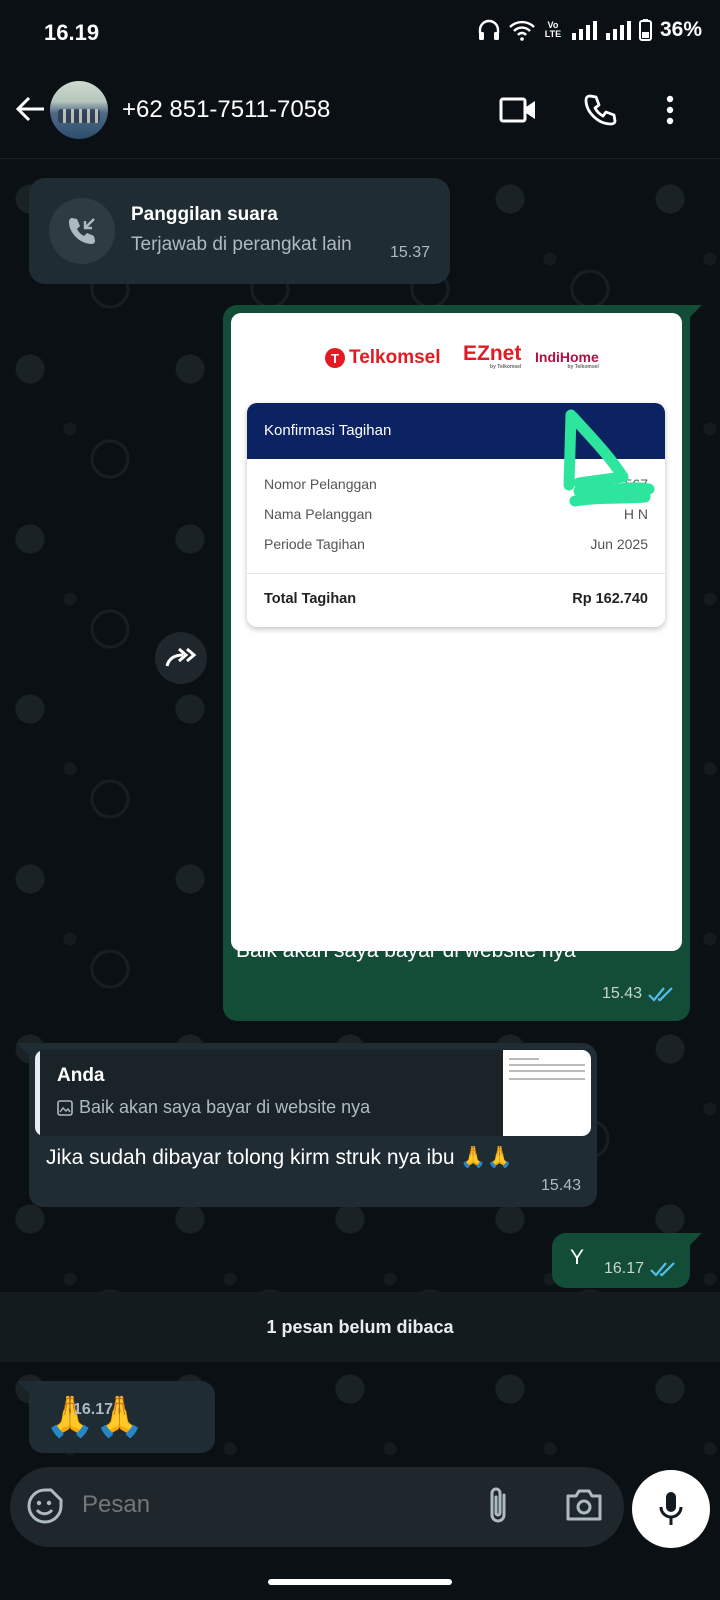  What do you see at coordinates (65, 1107) in the screenshot?
I see `image-icon` at bounding box center [65, 1107].